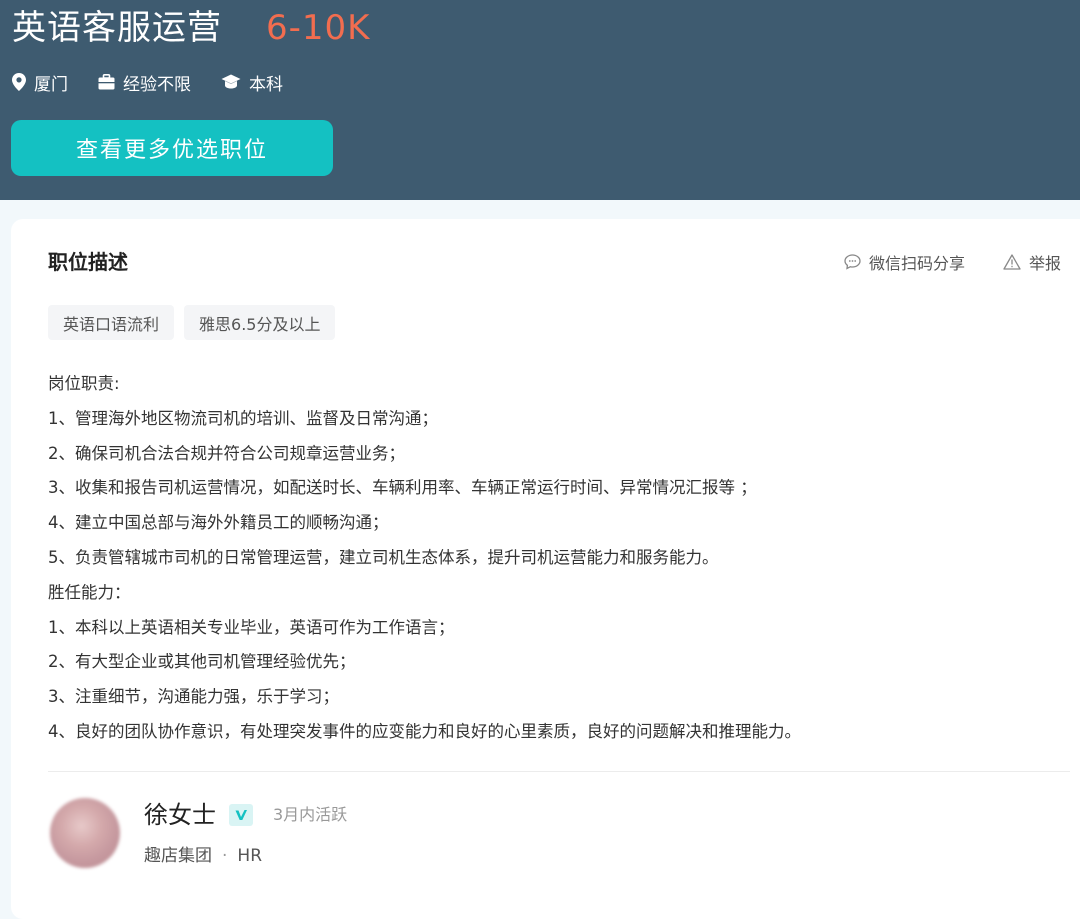  I want to click on share-label: 微信扫码分享, so click(917, 263).